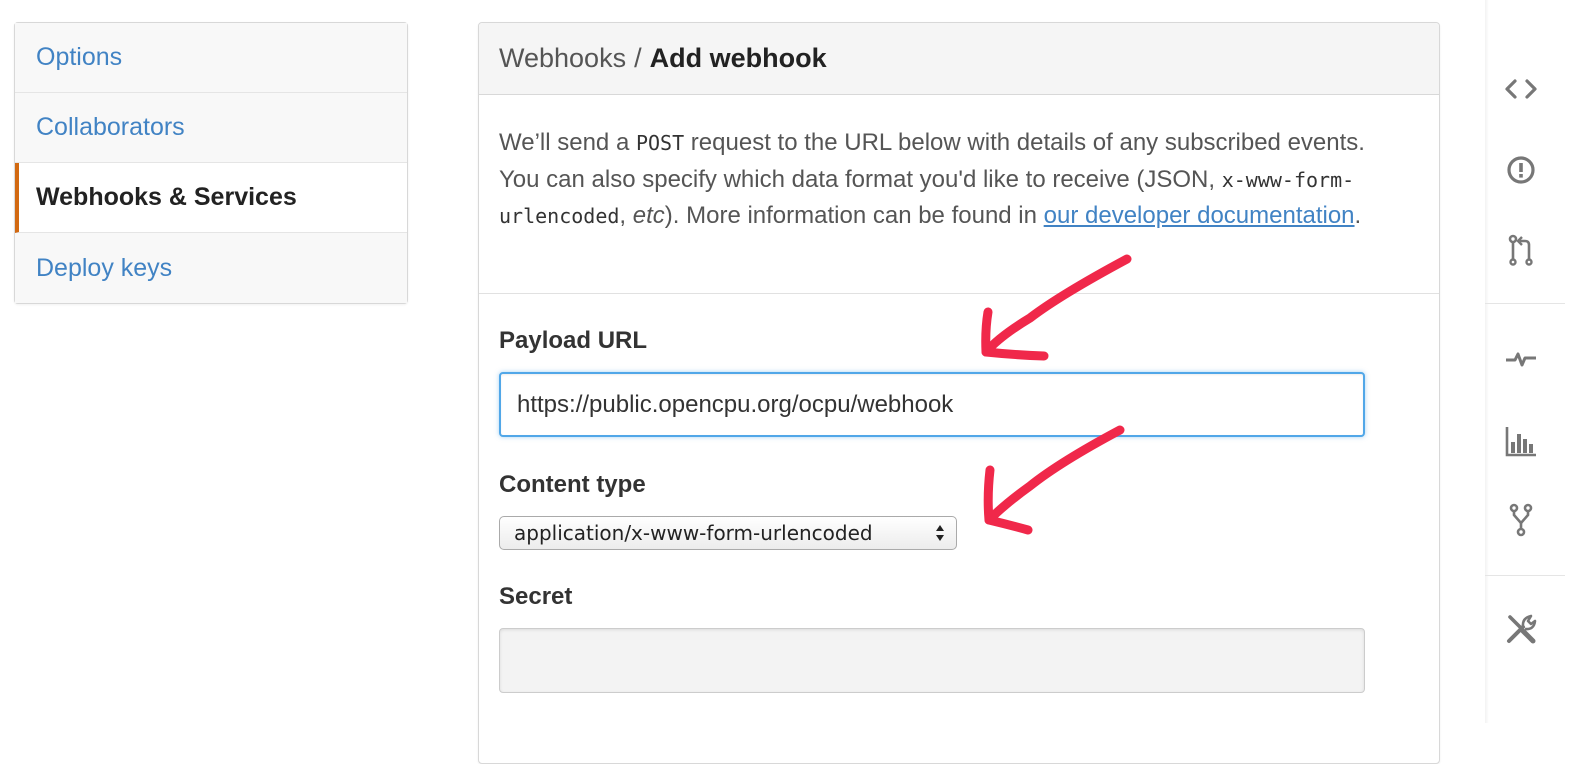  Describe the element at coordinates (1521, 170) in the screenshot. I see `issues-icon` at that location.